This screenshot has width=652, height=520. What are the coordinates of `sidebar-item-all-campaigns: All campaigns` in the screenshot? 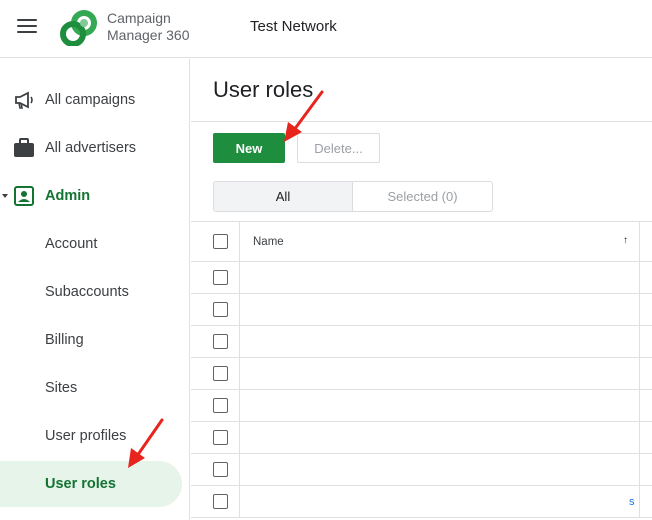 It's located at (91, 100).